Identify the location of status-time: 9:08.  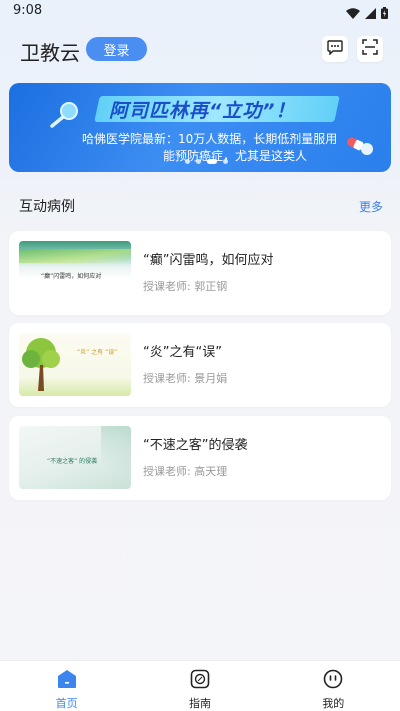
(28, 10).